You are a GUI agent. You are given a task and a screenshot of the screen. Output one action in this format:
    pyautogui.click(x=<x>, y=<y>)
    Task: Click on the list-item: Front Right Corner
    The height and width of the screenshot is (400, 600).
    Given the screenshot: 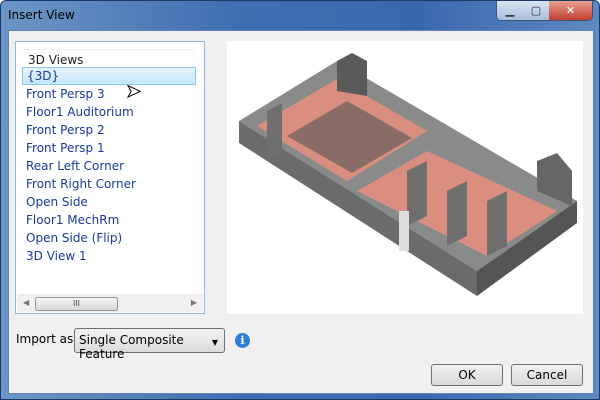 What is the action you would take?
    pyautogui.click(x=109, y=184)
    